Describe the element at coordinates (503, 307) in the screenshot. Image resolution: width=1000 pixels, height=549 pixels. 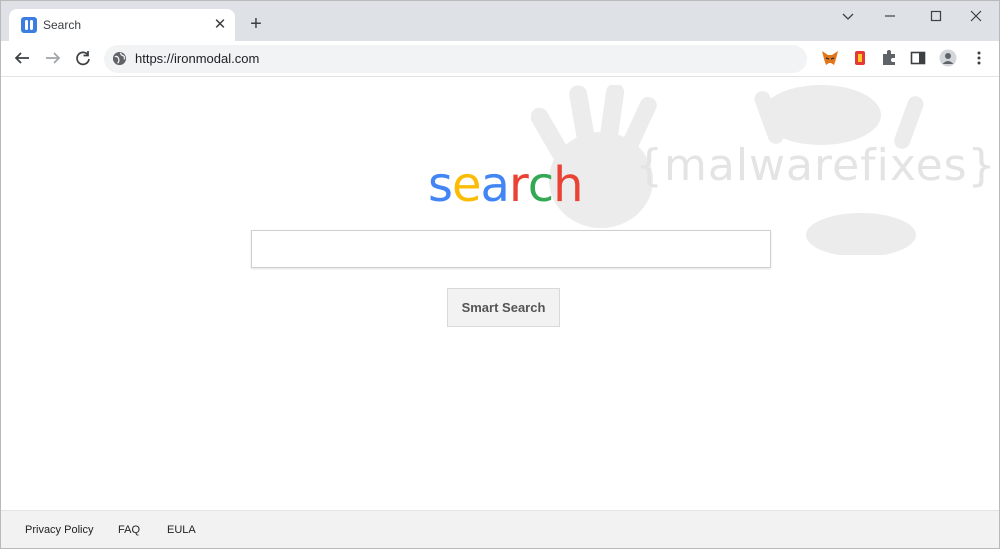
I see `smart-search-button: Smart Search` at that location.